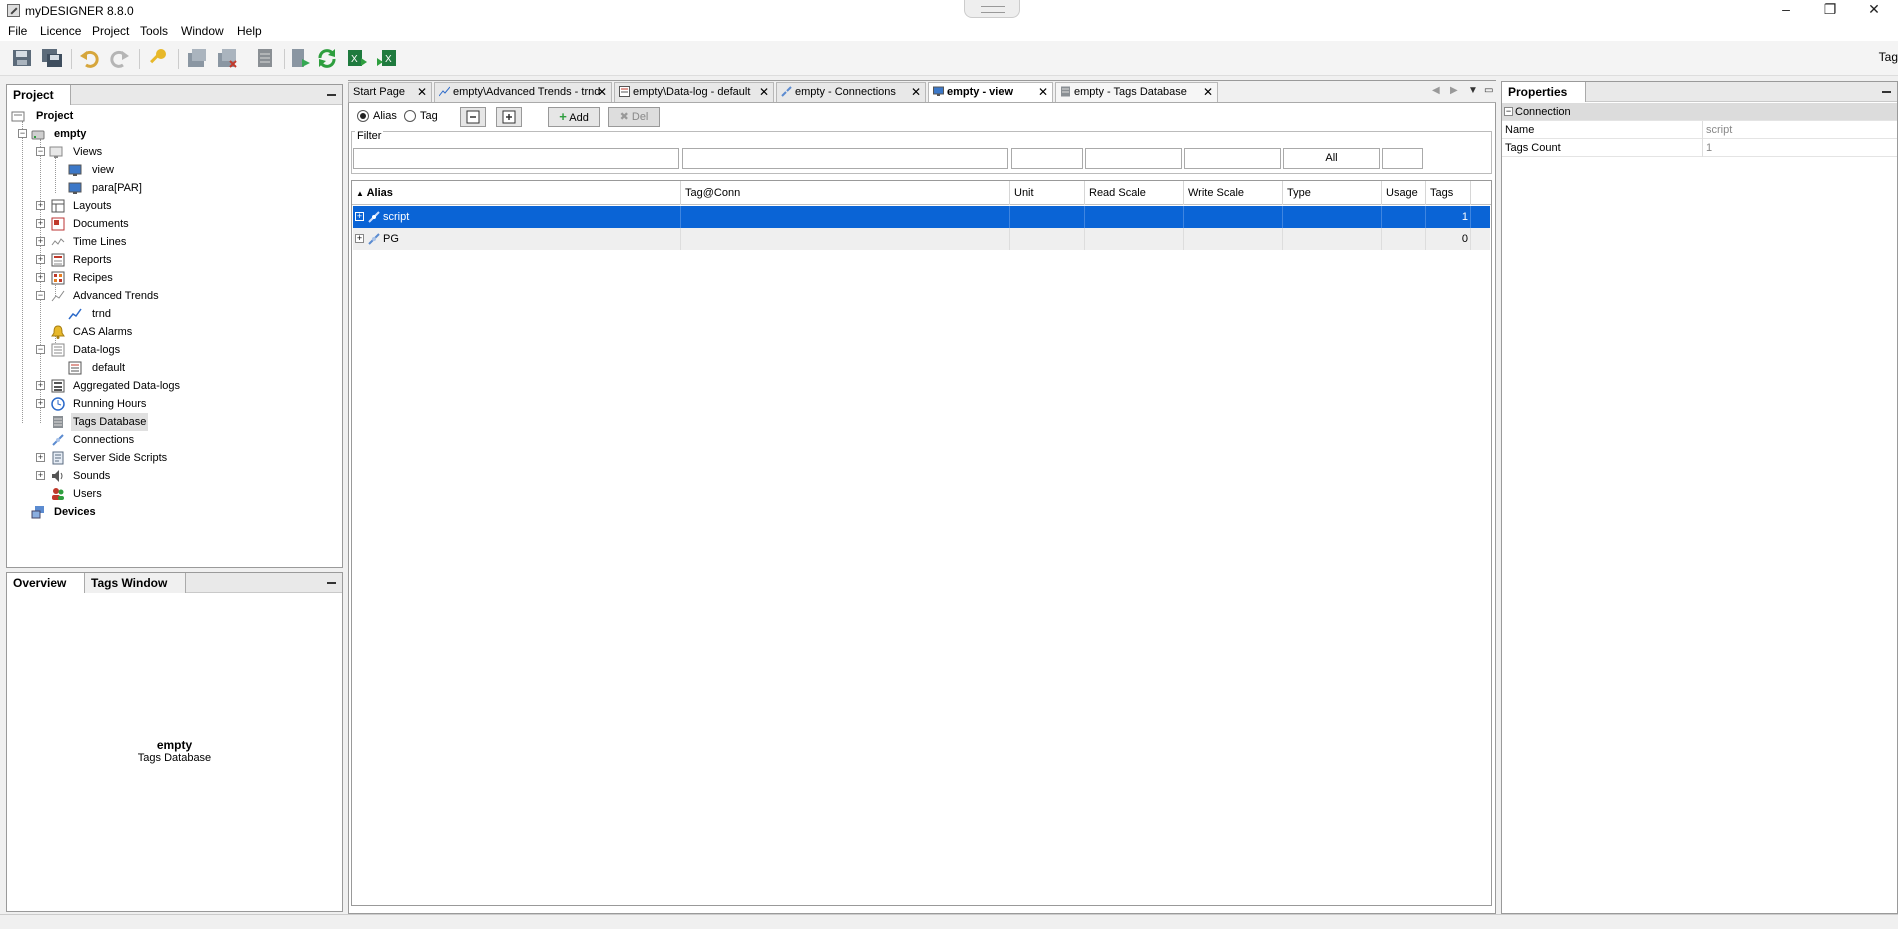 The height and width of the screenshot is (929, 1898). Describe the element at coordinates (1830, 10) in the screenshot. I see `restore-button: ❐` at that location.